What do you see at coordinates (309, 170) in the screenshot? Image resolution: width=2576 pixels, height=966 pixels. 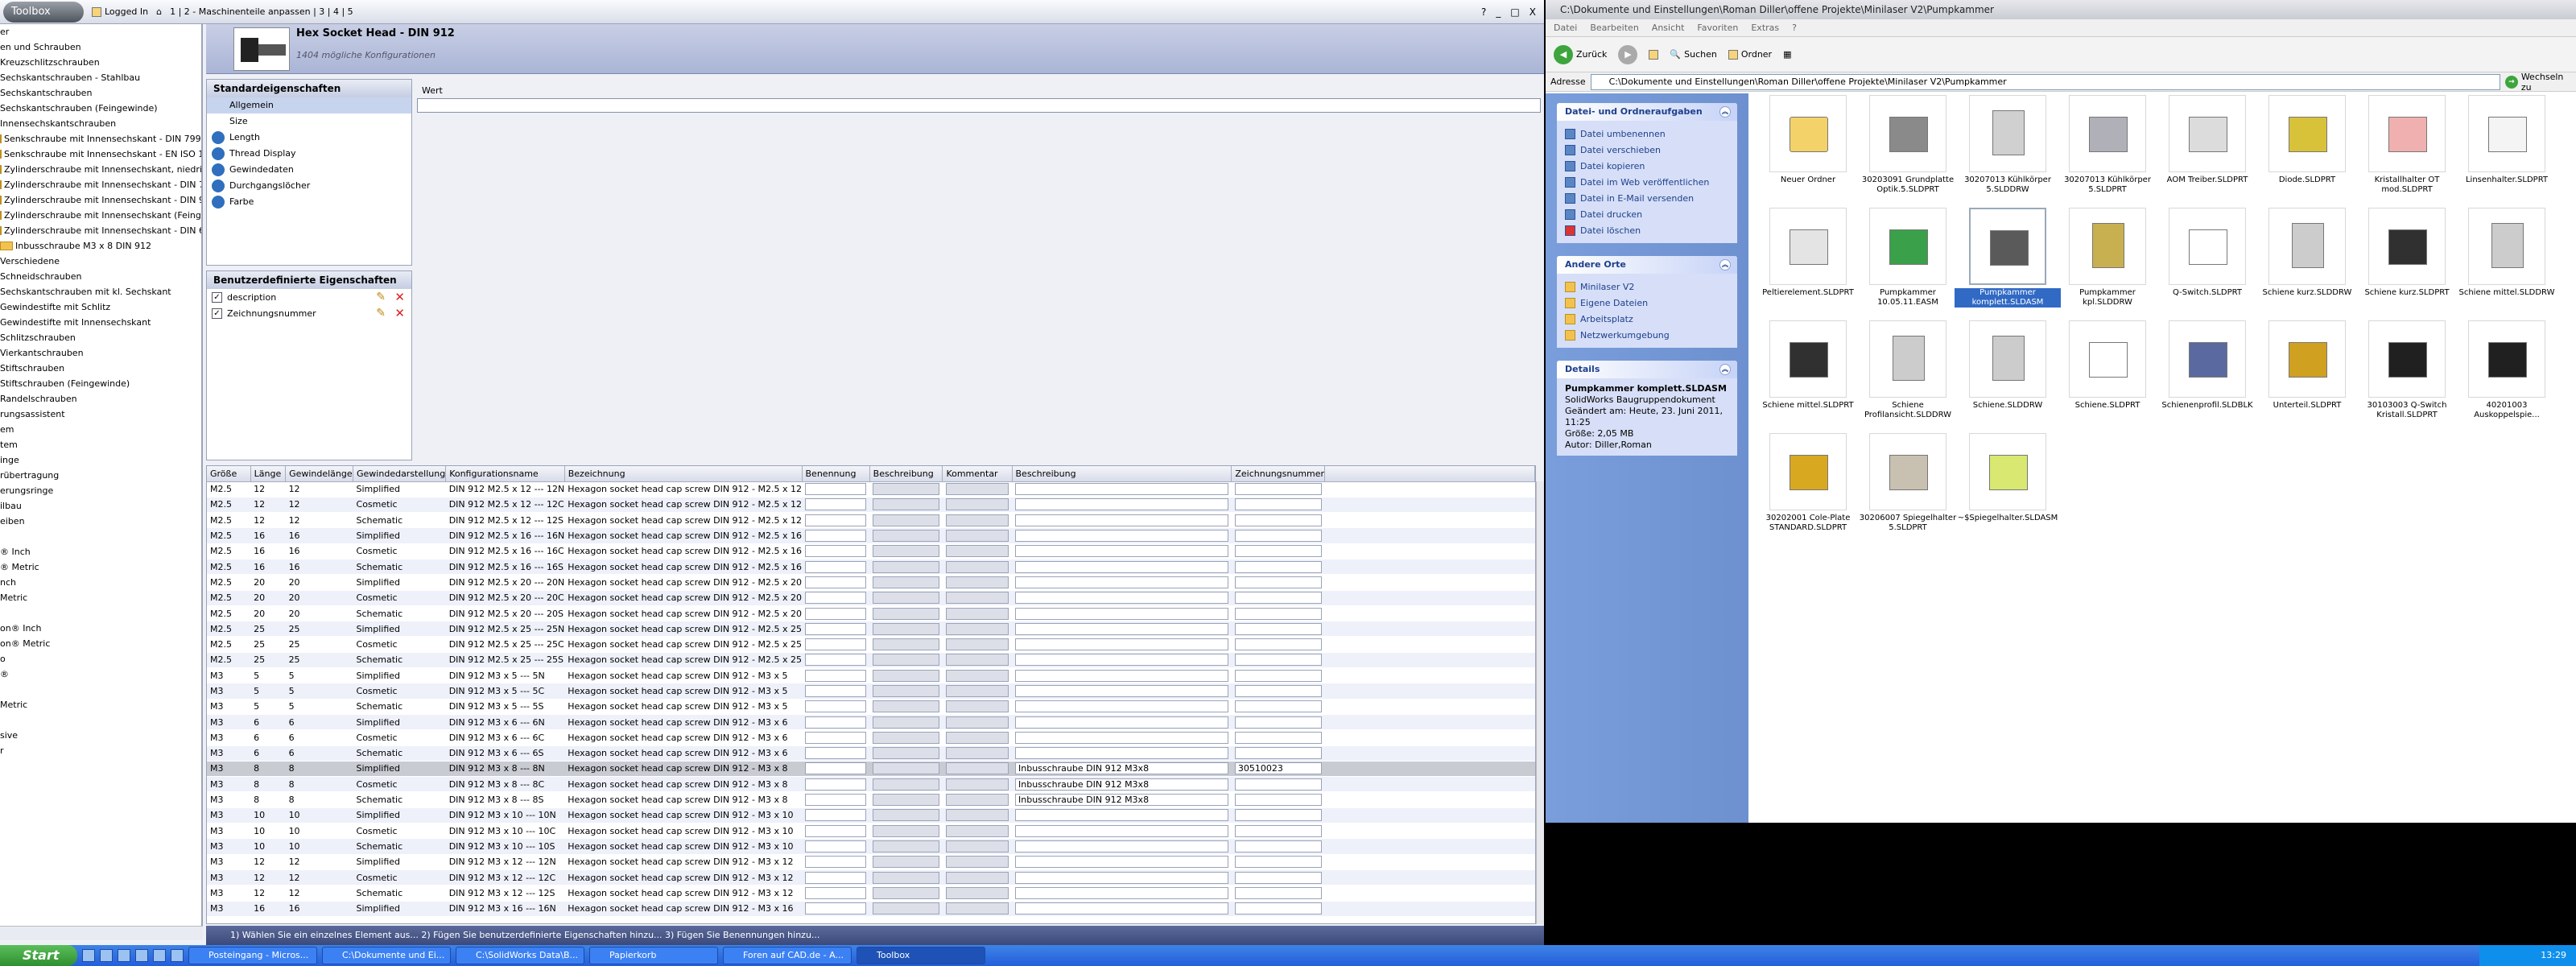 I see `property-item: Gewindedaten` at bounding box center [309, 170].